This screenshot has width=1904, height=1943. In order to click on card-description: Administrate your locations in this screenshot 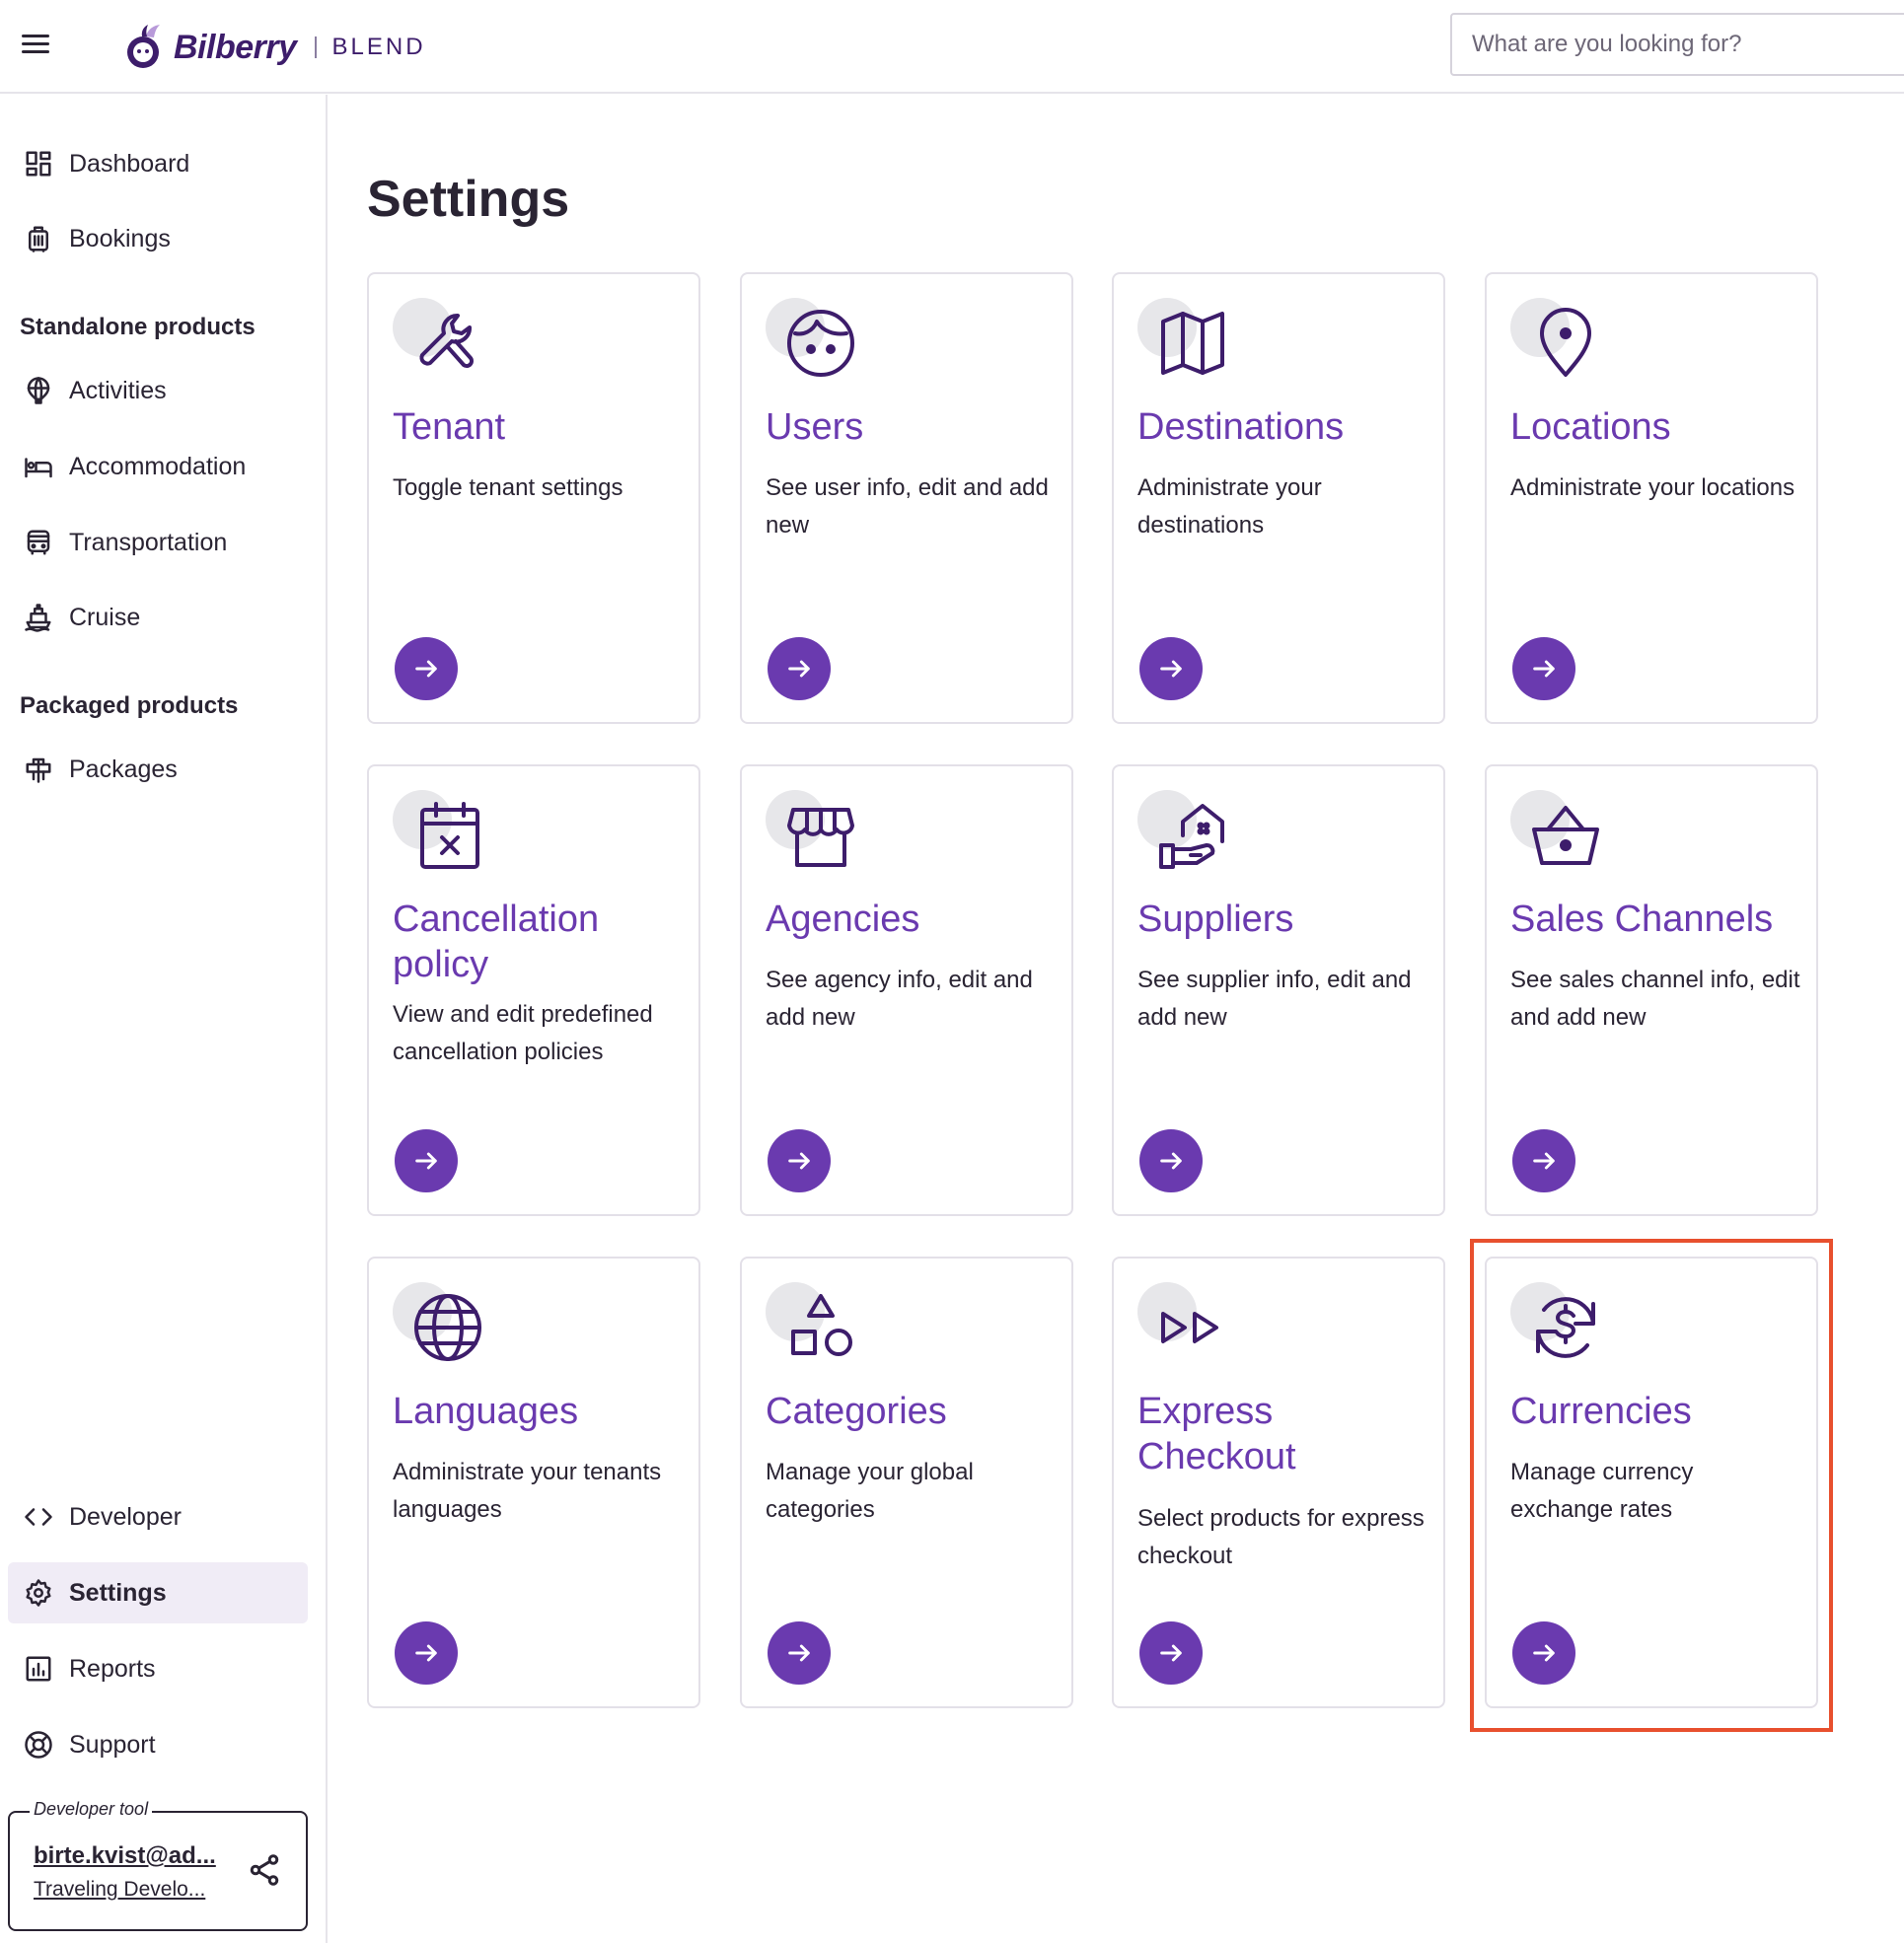, I will do `click(1652, 487)`.